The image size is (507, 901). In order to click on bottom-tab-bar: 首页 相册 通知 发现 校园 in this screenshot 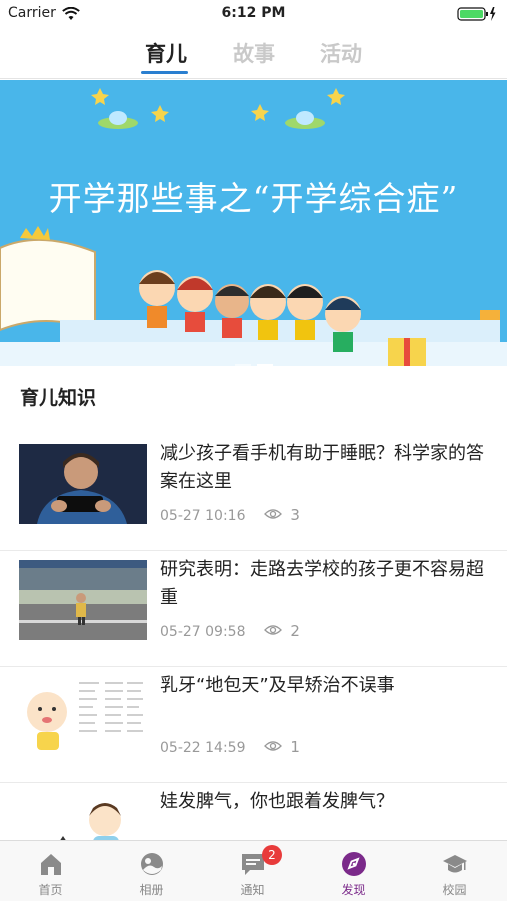, I will do `click(253, 870)`.